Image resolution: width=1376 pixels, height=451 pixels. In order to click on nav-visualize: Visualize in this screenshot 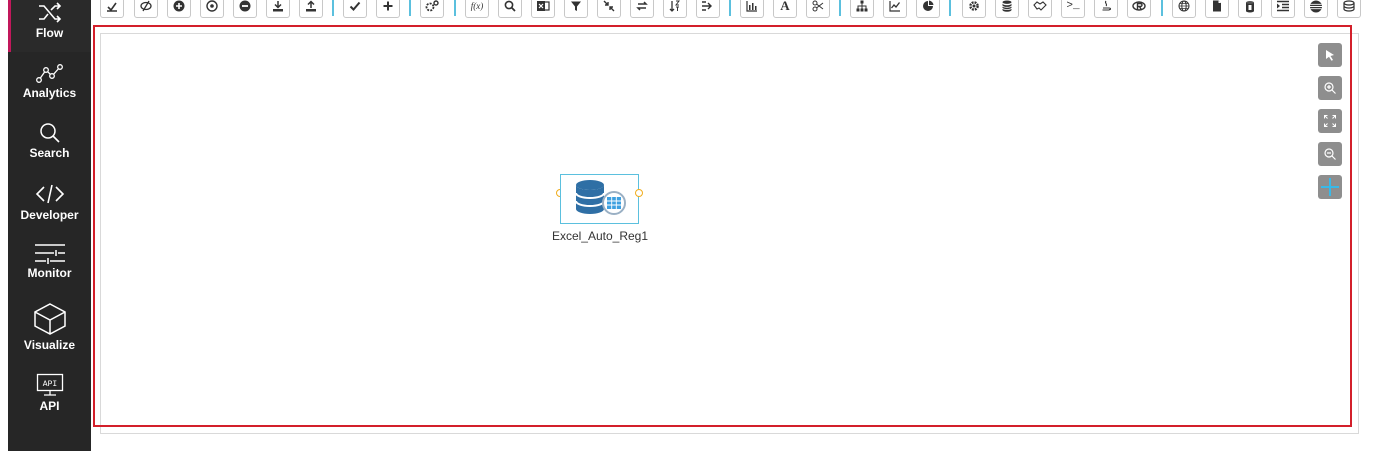, I will do `click(49, 328)`.